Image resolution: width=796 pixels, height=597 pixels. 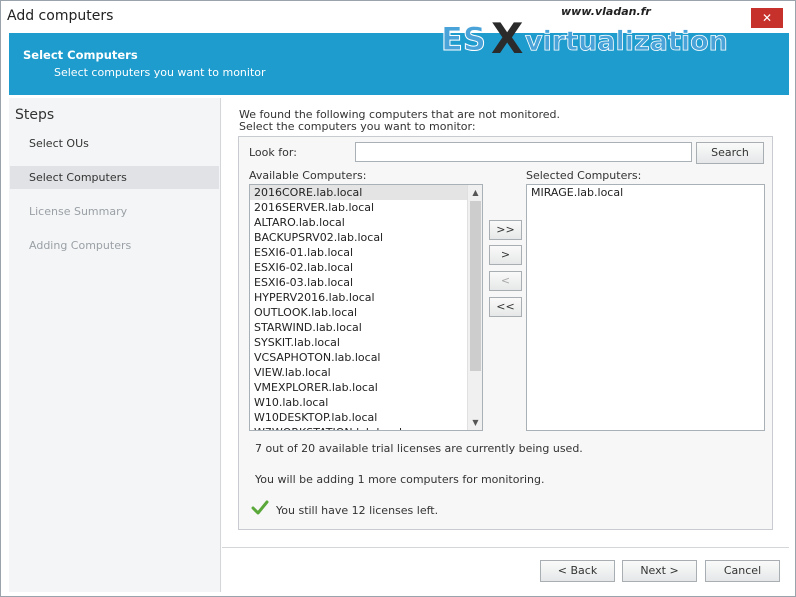 I want to click on next-button: Next >, so click(x=659, y=571).